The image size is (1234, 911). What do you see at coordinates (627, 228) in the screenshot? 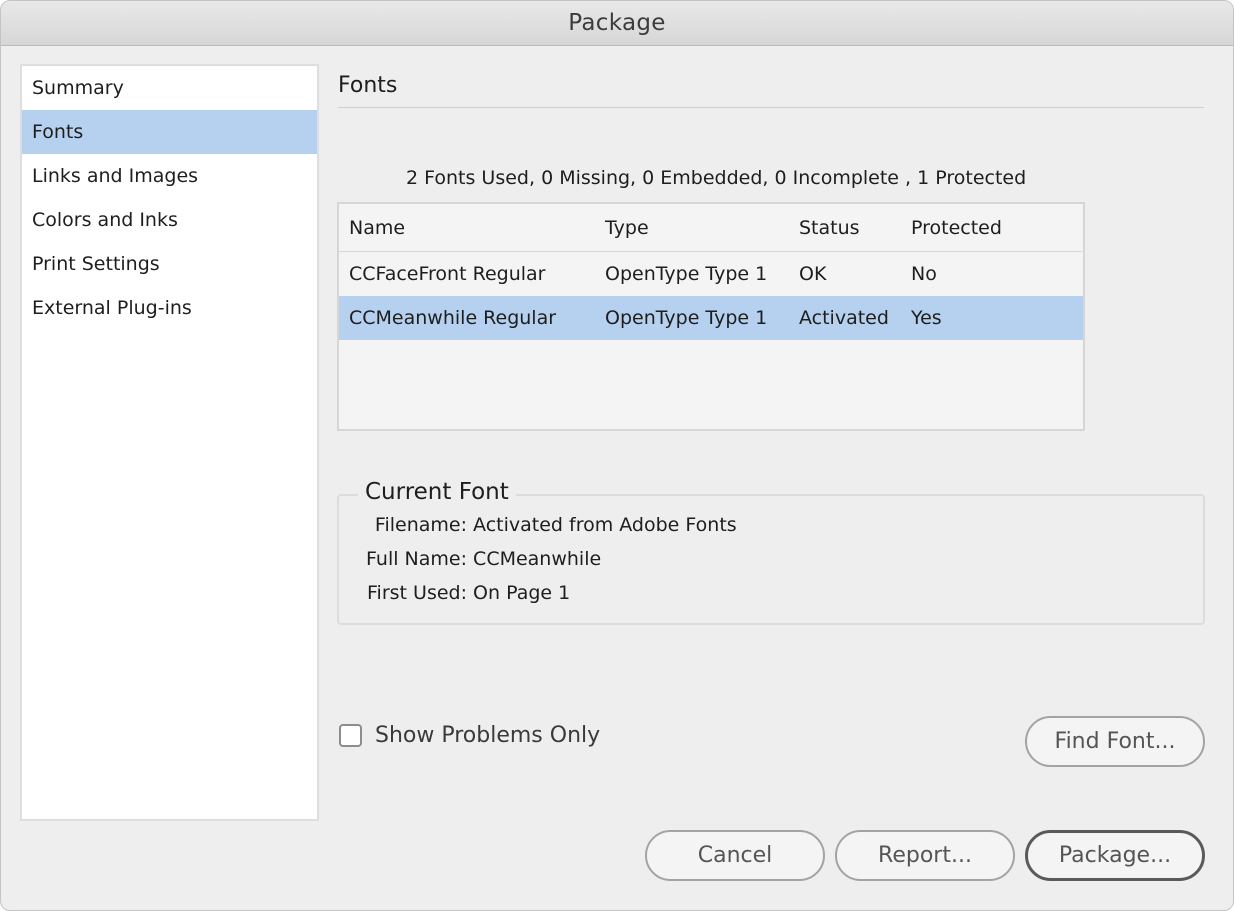
I see `column-header-type: Type` at bounding box center [627, 228].